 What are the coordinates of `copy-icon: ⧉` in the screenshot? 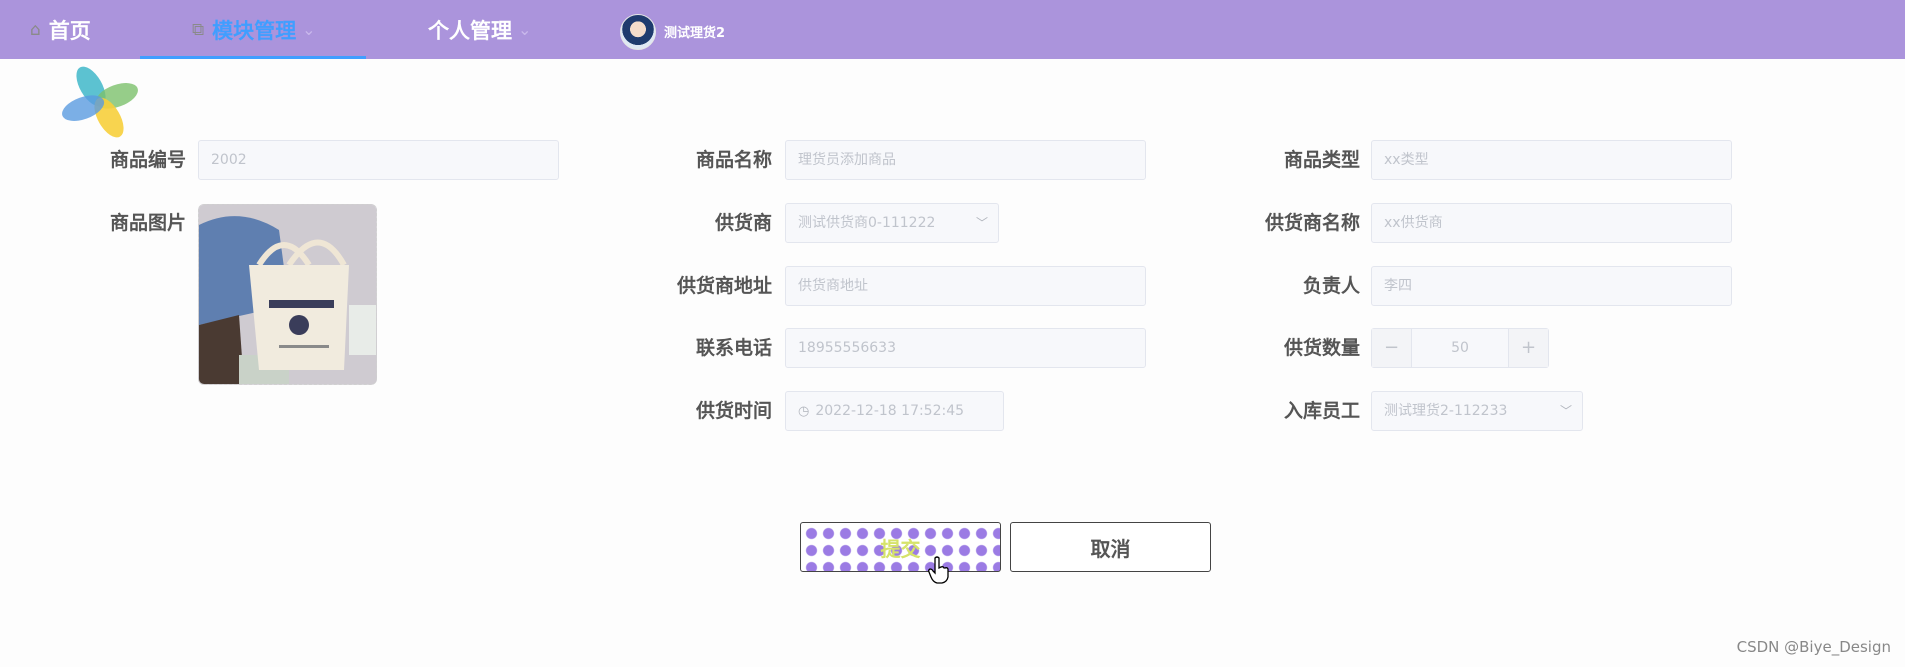 It's located at (198, 29).